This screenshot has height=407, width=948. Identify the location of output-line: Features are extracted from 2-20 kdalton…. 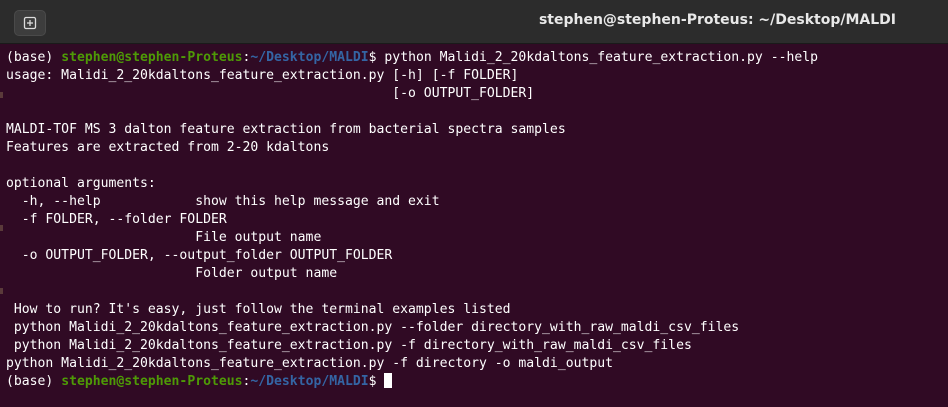
(168, 147).